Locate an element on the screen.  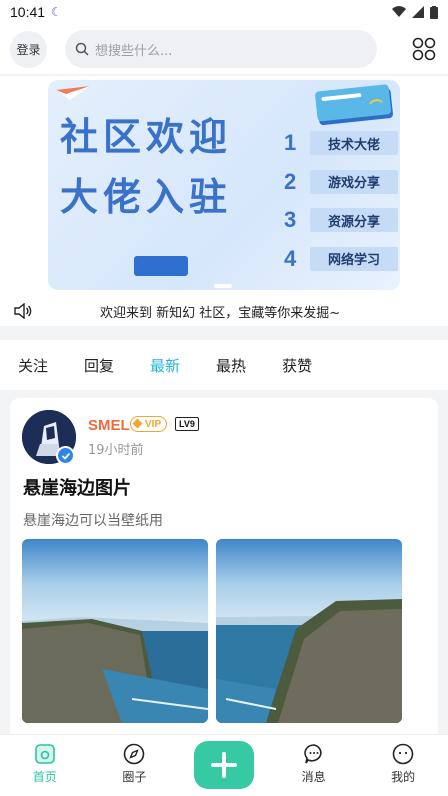
verified-badge-icon is located at coordinates (65, 455).